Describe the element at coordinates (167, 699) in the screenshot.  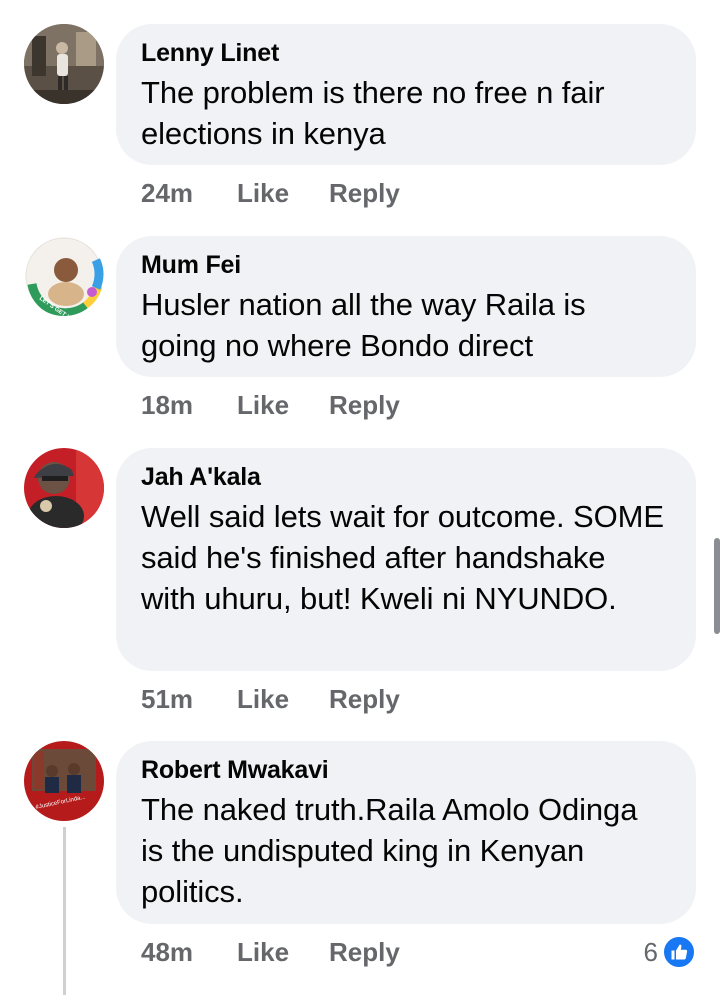
I see `comment-timestamp: 51m` at that location.